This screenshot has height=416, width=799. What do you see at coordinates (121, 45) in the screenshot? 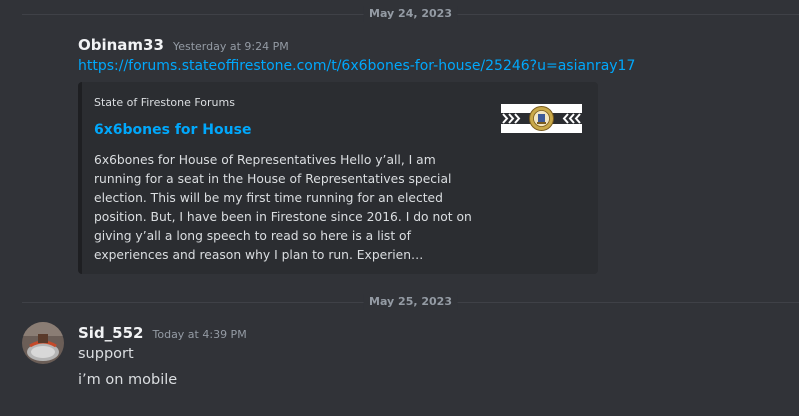
I see `username: Obinam33` at bounding box center [121, 45].